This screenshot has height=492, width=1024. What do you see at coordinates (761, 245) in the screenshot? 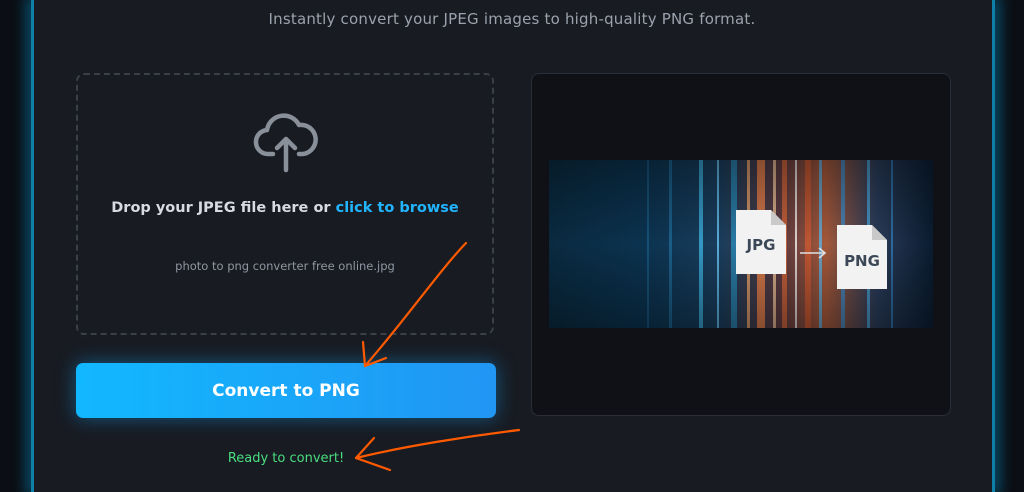
I see `svg-text: JPG` at bounding box center [761, 245].